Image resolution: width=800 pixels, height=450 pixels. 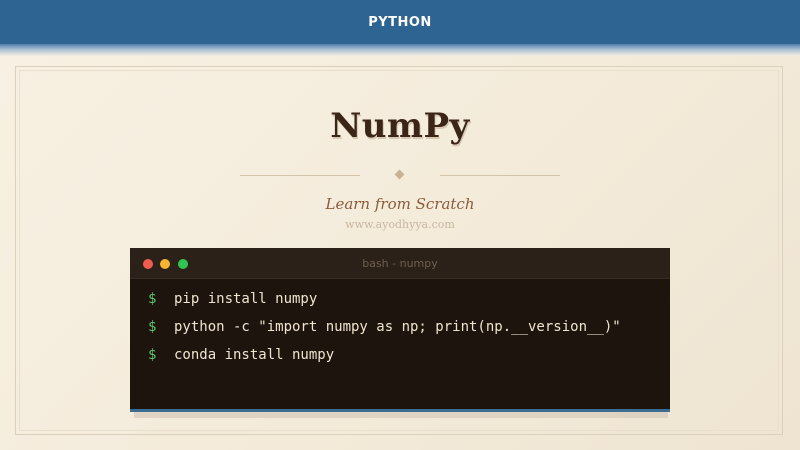 I want to click on website-url: www.ayodhyya.com, so click(x=400, y=224).